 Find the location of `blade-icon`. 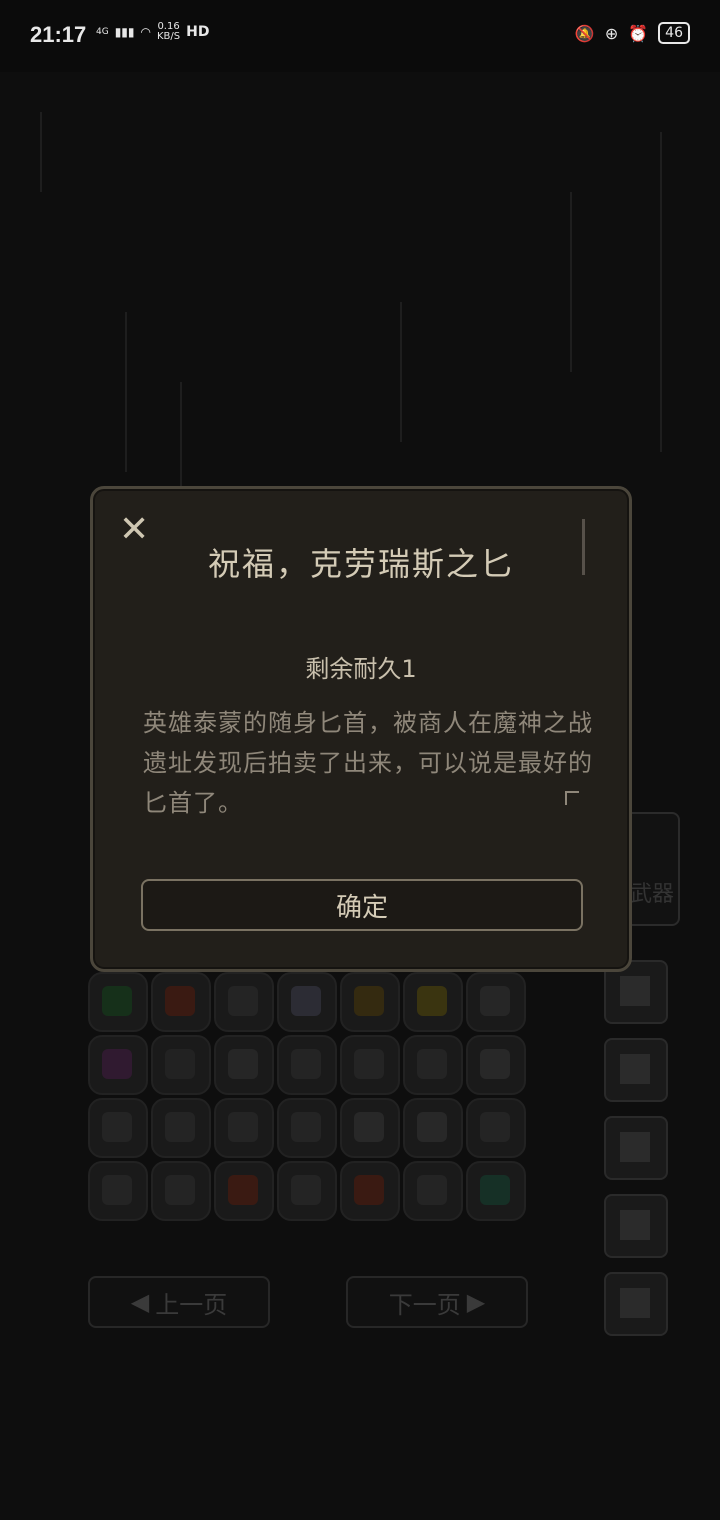

blade-icon is located at coordinates (495, 1001).